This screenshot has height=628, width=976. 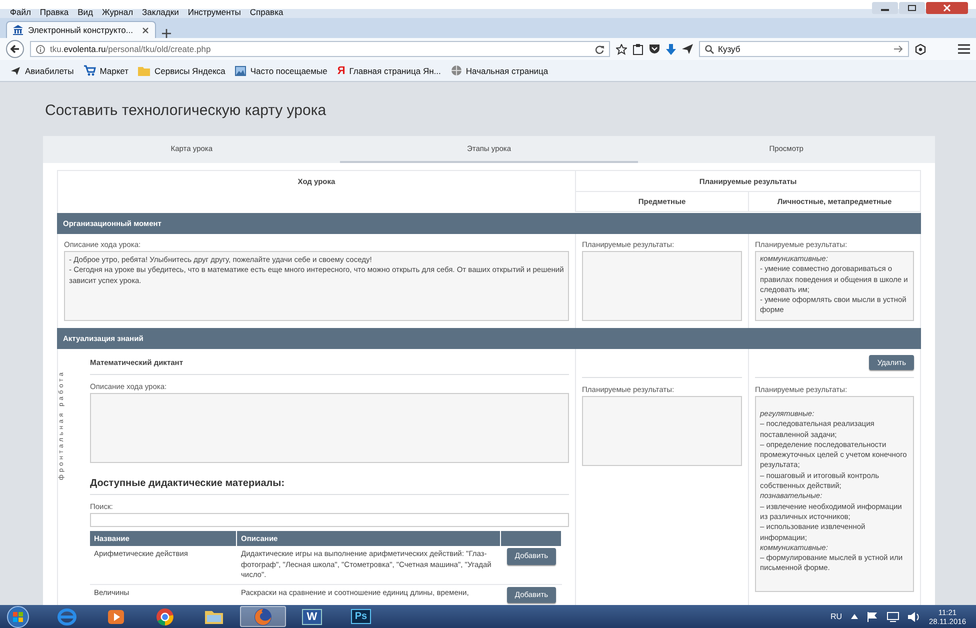 What do you see at coordinates (160, 12) in the screenshot?
I see `menu-item: Закладки` at bounding box center [160, 12].